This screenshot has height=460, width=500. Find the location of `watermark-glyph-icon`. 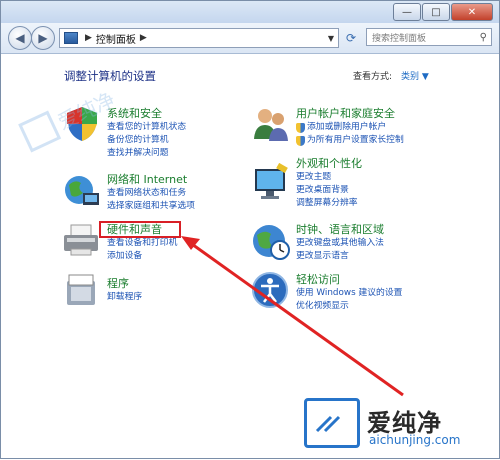

watermark-glyph-icon is located at coordinates (328, 424).